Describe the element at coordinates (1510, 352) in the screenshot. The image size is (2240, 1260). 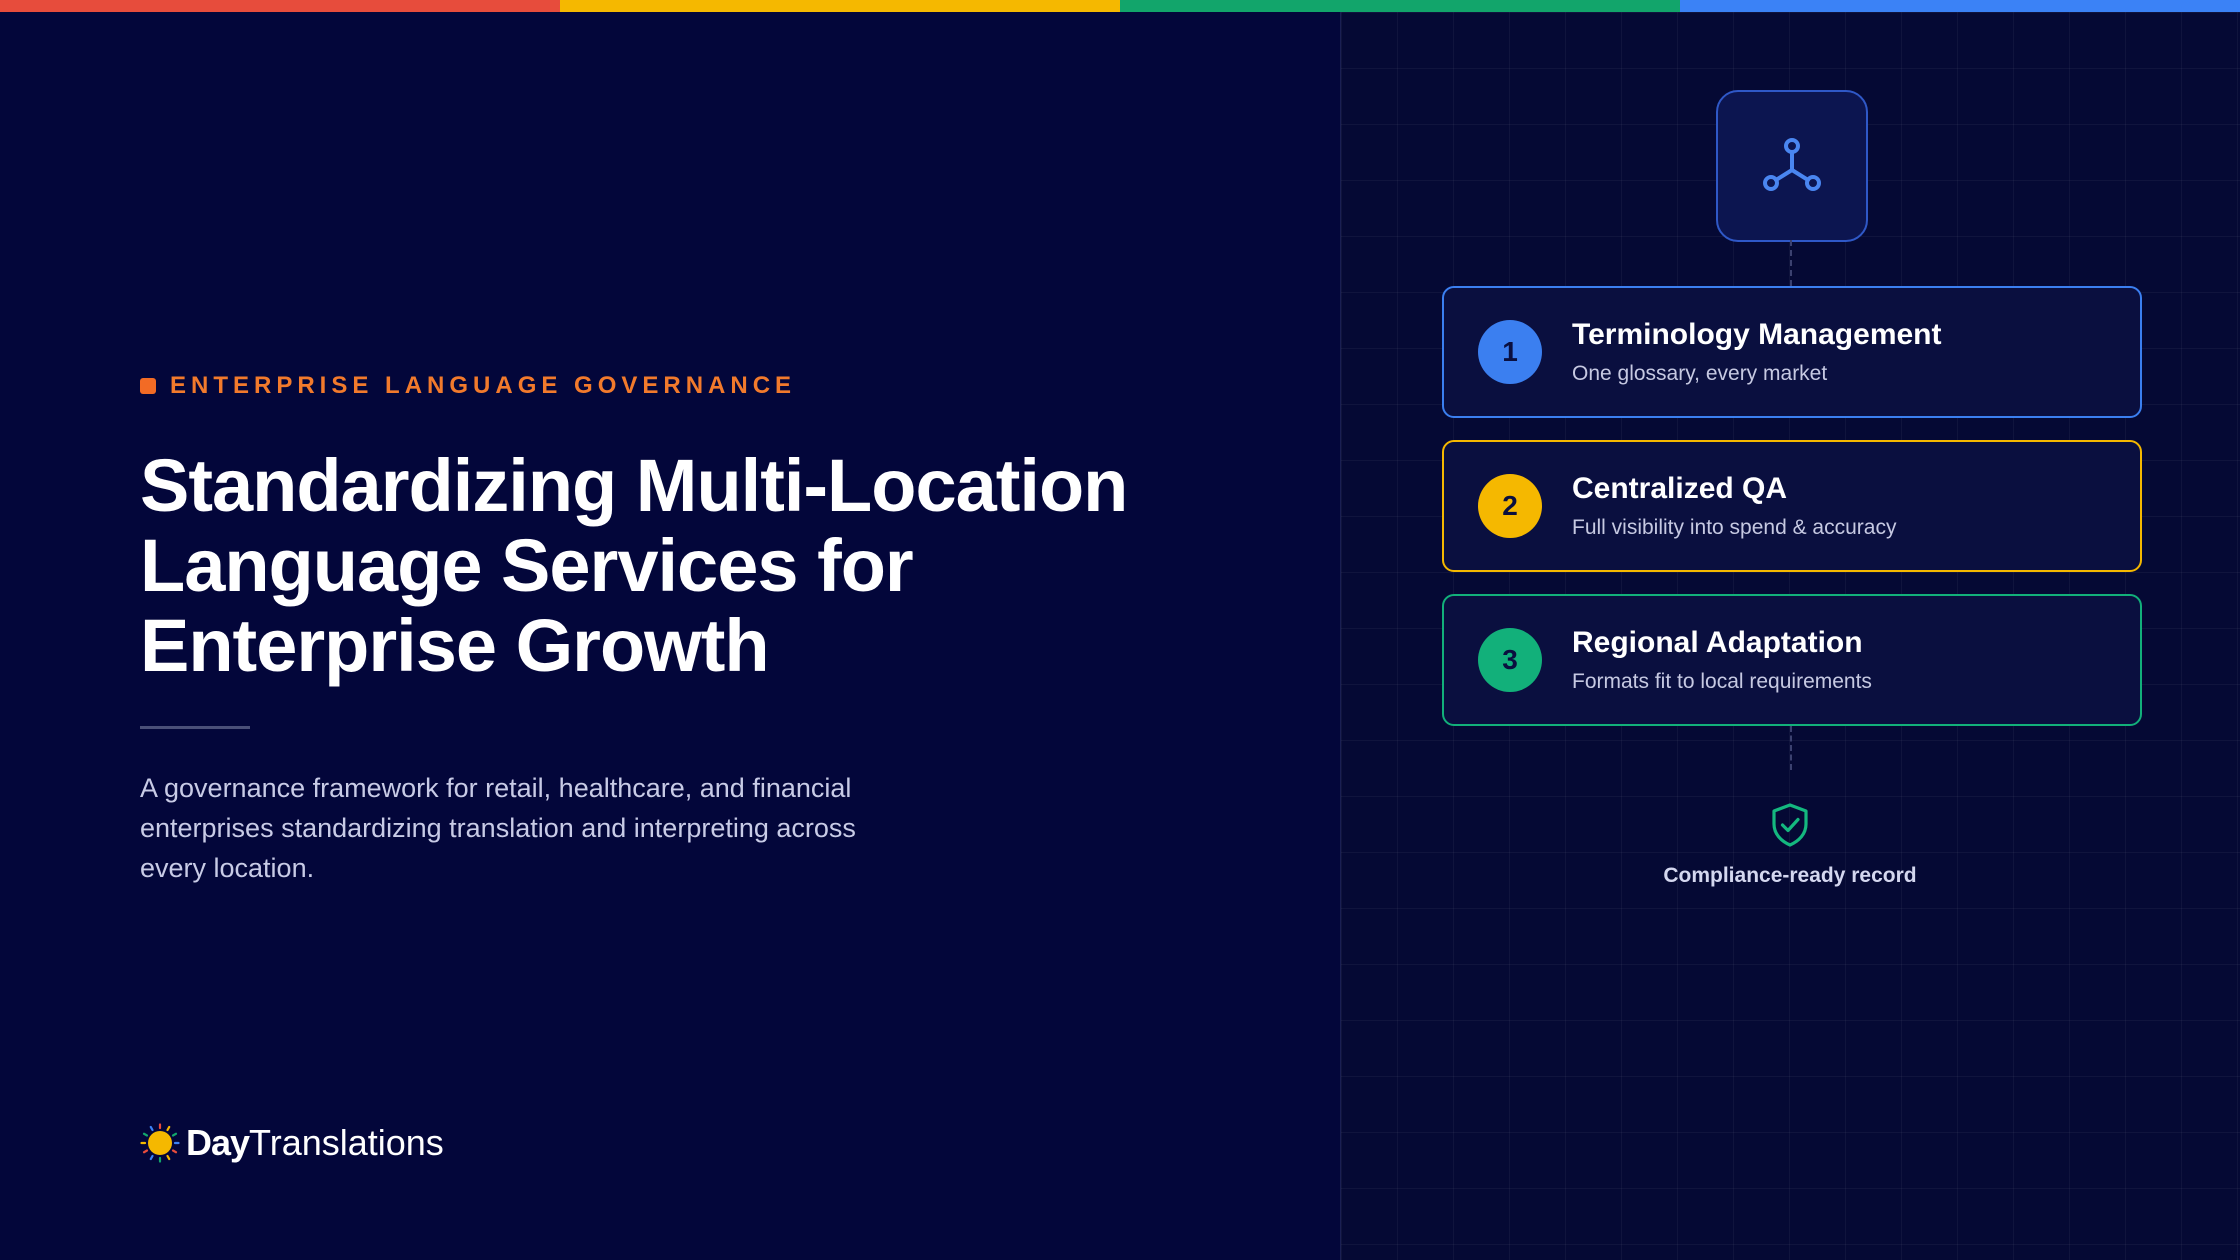
I see `step-number-badge: 1` at that location.